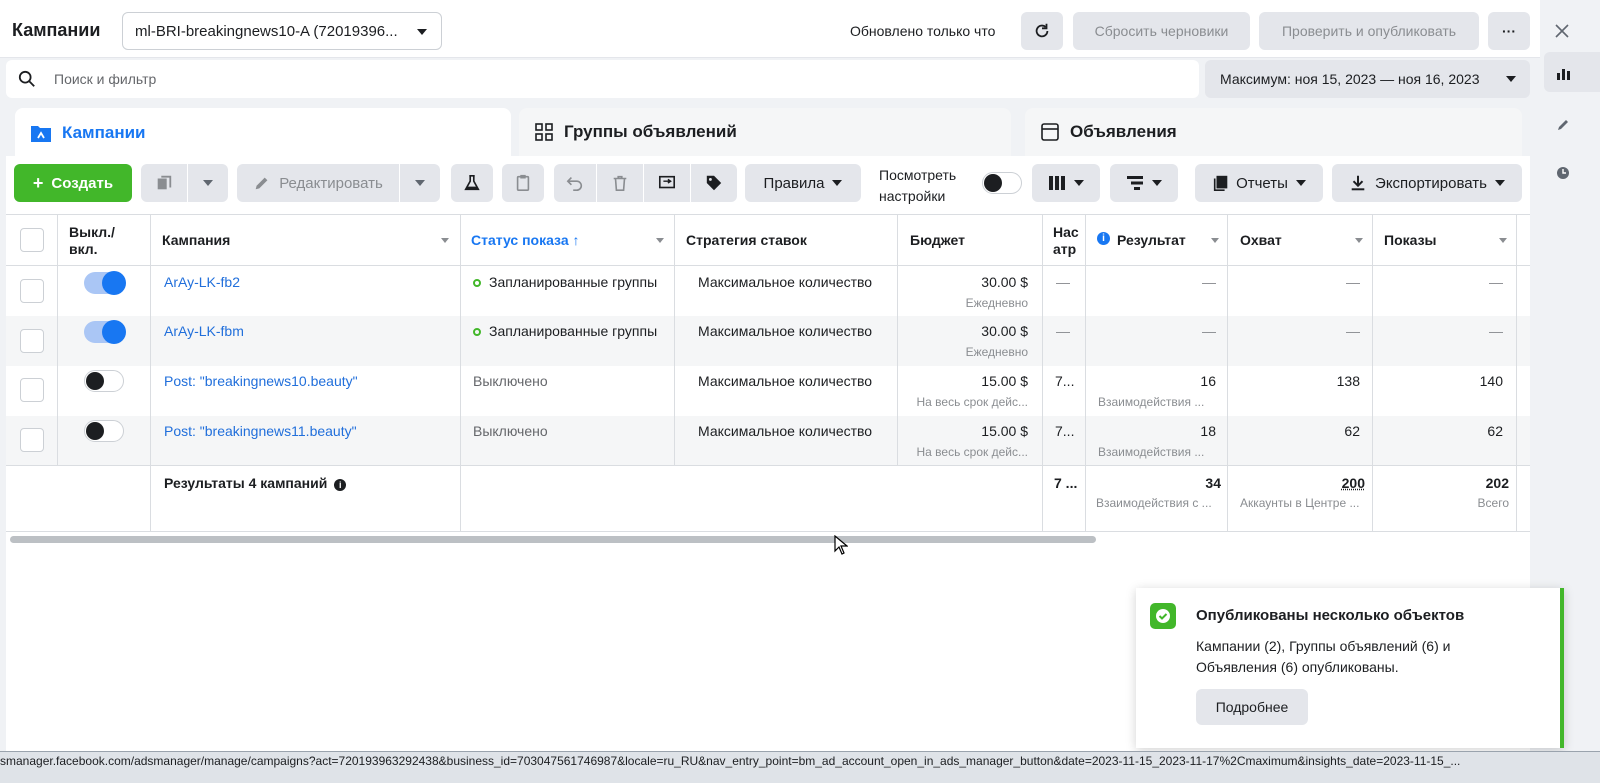 The width and height of the screenshot is (1600, 783). I want to click on rules-button: Правила, so click(803, 183).